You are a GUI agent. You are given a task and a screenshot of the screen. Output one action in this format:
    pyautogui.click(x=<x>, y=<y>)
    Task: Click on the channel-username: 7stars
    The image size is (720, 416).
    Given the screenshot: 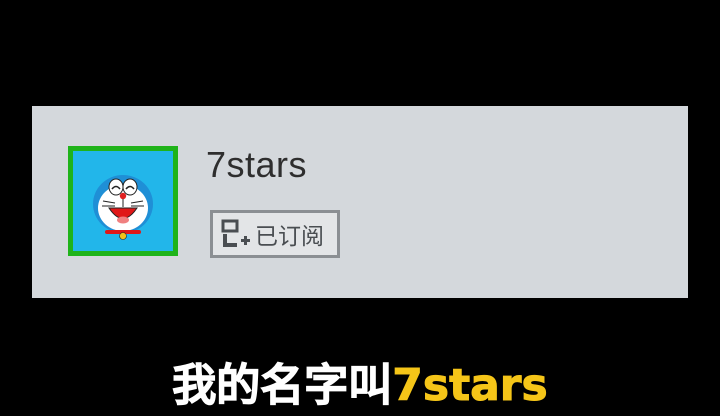 What is the action you would take?
    pyautogui.click(x=256, y=165)
    